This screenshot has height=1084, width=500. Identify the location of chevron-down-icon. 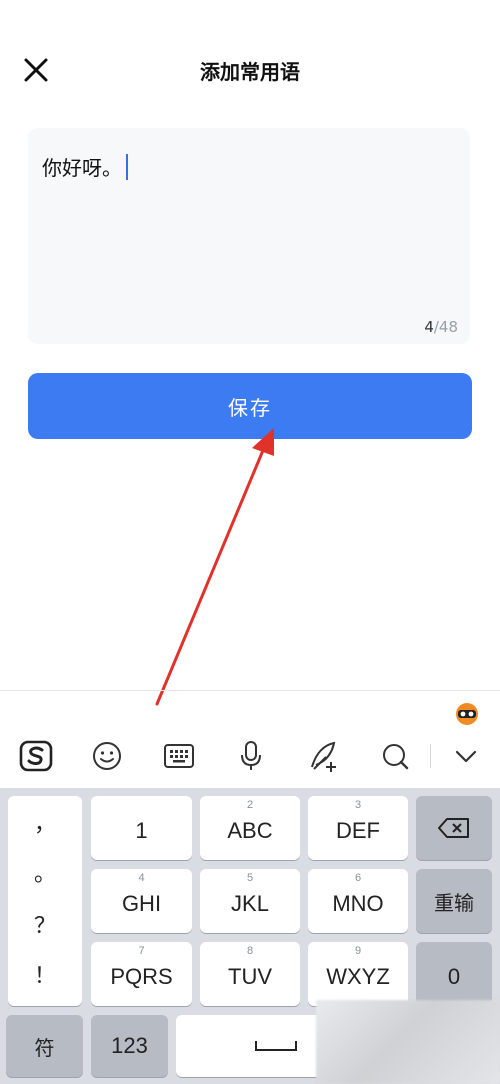
(466, 756).